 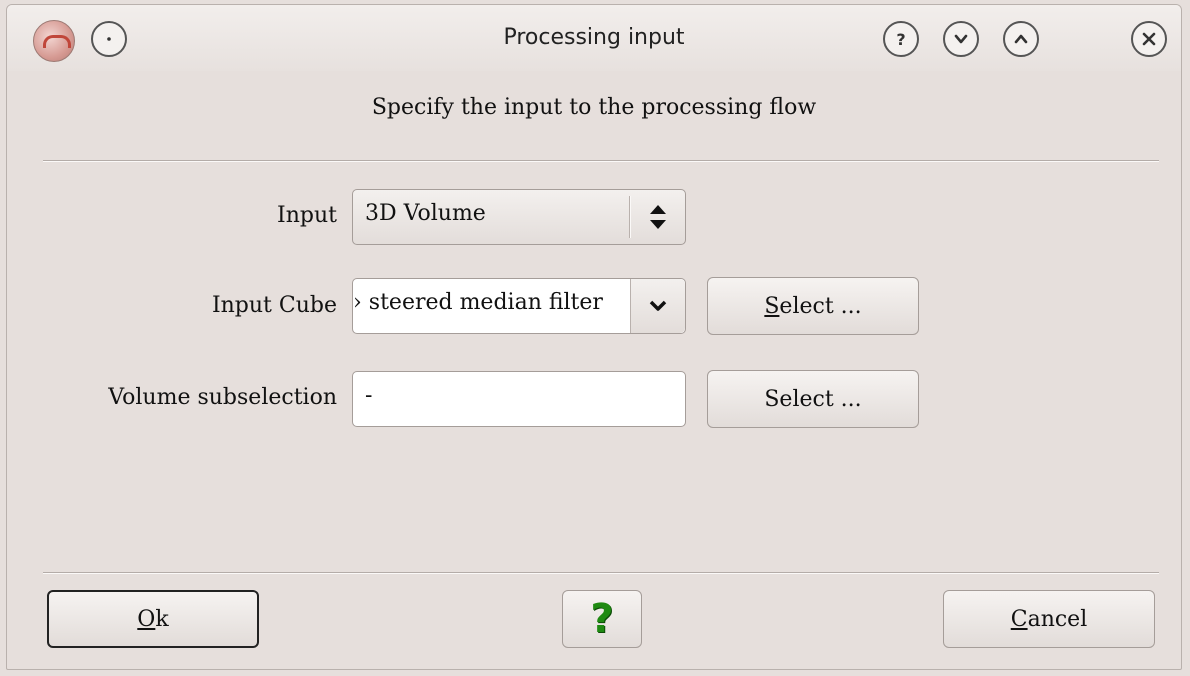 I want to click on question-mark-icon: ?, so click(x=602, y=619).